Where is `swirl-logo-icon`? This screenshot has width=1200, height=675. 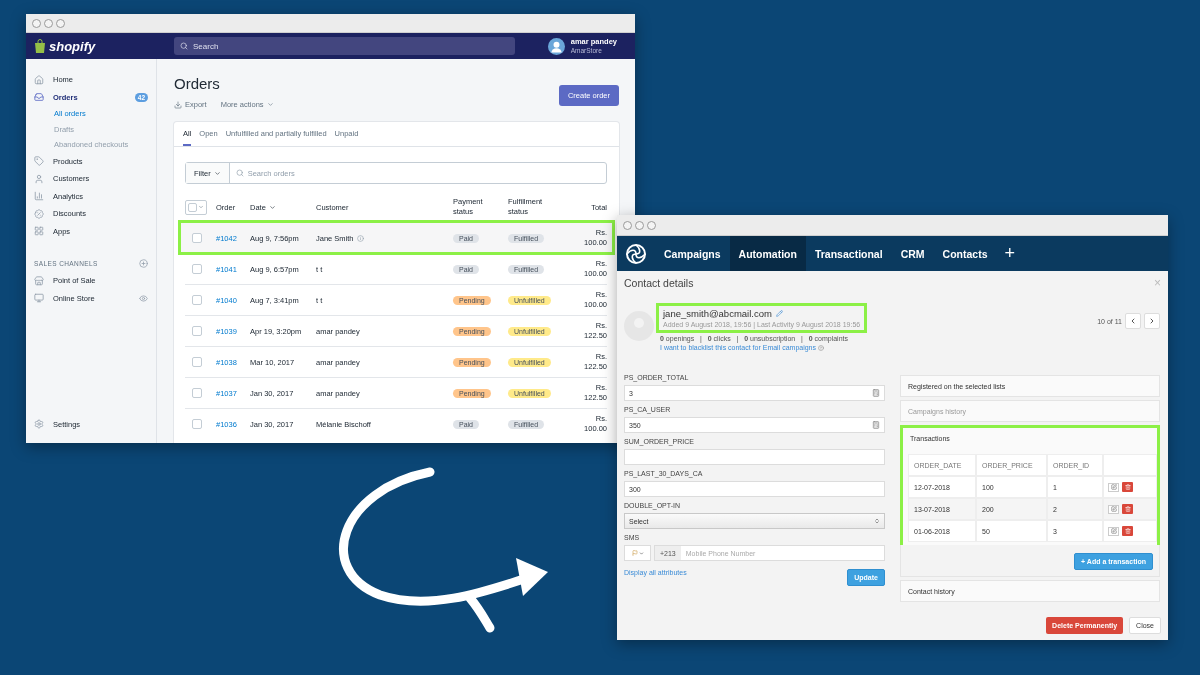
swirl-logo-icon is located at coordinates (636, 253).